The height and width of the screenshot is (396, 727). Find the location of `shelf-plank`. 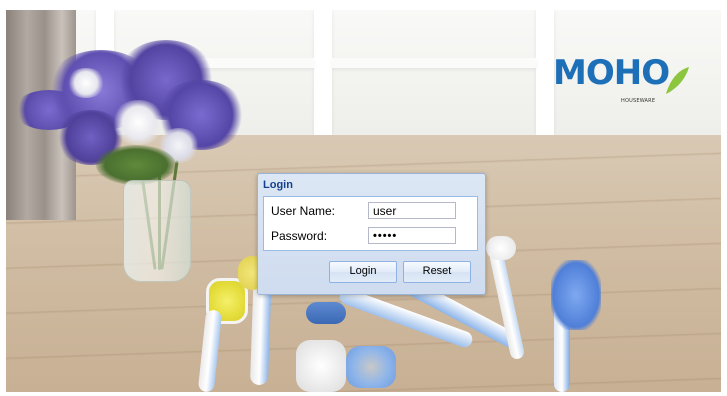

shelf-plank is located at coordinates (434, 63).